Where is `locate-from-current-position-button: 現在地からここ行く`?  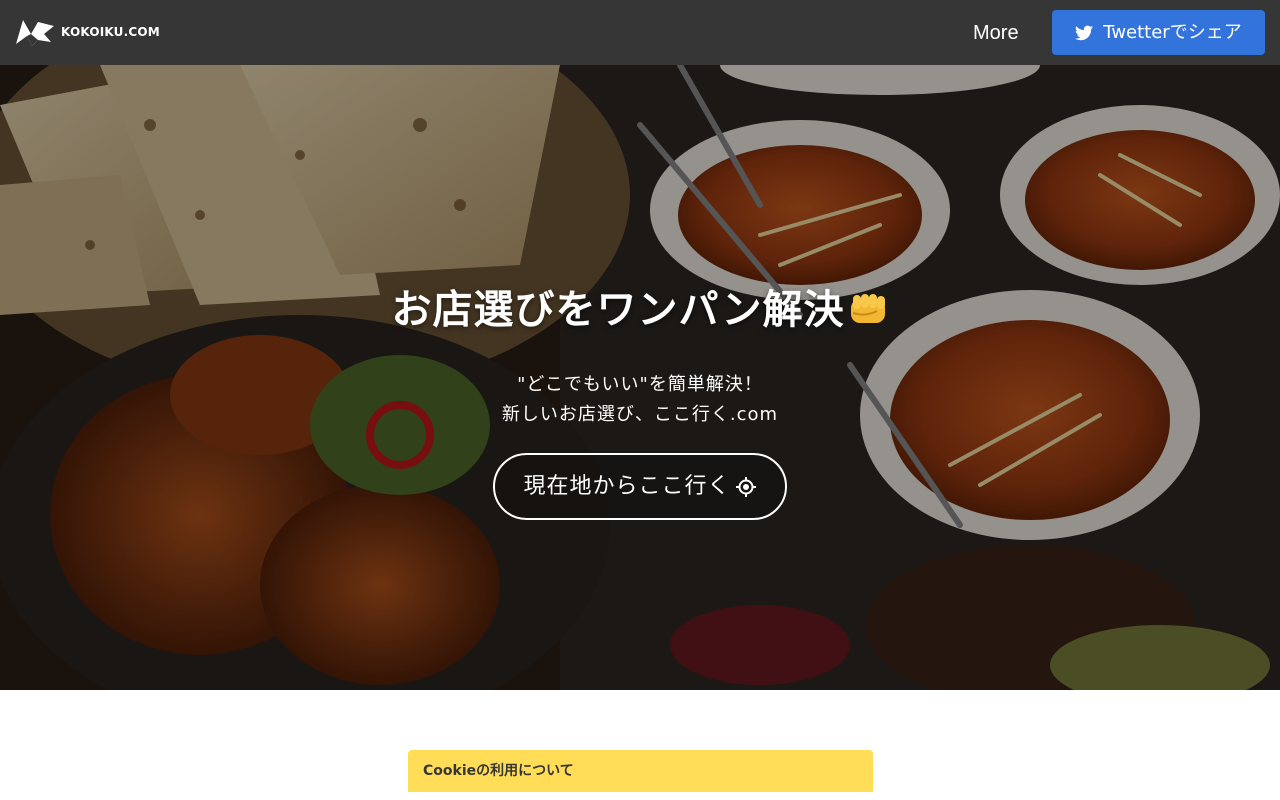
locate-from-current-position-button: 現在地からここ行く is located at coordinates (640, 486).